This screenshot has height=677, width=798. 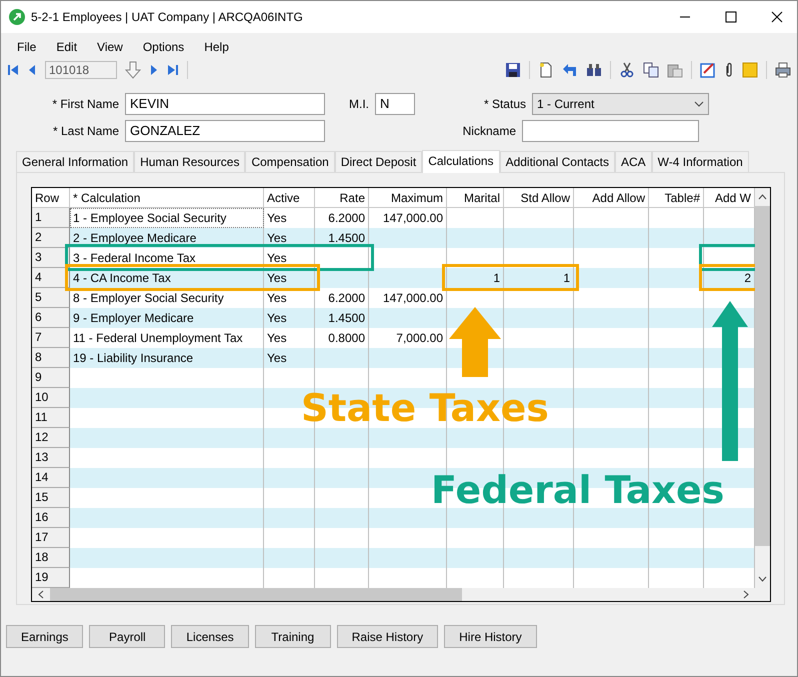 I want to click on middle-initial-field: N, so click(x=395, y=104).